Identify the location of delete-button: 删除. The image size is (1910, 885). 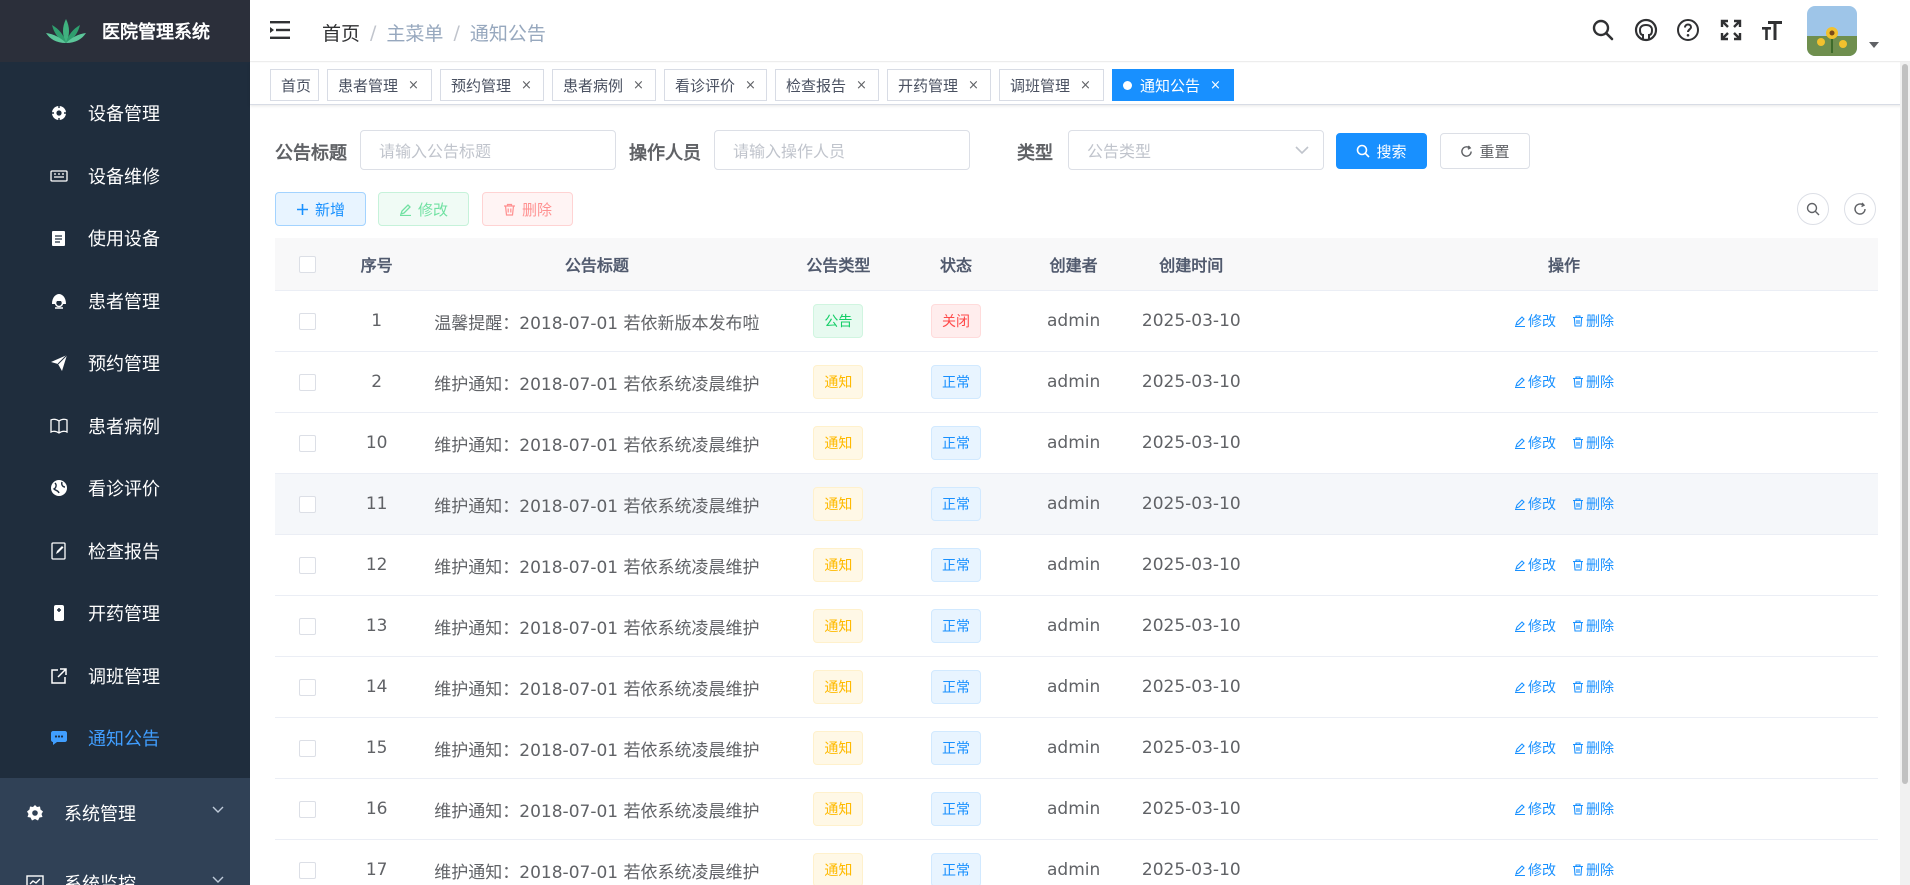
(527, 209).